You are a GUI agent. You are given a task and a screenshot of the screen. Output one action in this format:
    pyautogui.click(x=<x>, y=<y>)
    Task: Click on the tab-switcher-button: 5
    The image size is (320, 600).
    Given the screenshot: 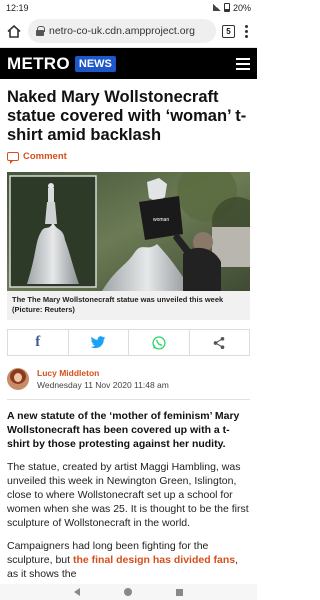 What is the action you would take?
    pyautogui.click(x=228, y=31)
    